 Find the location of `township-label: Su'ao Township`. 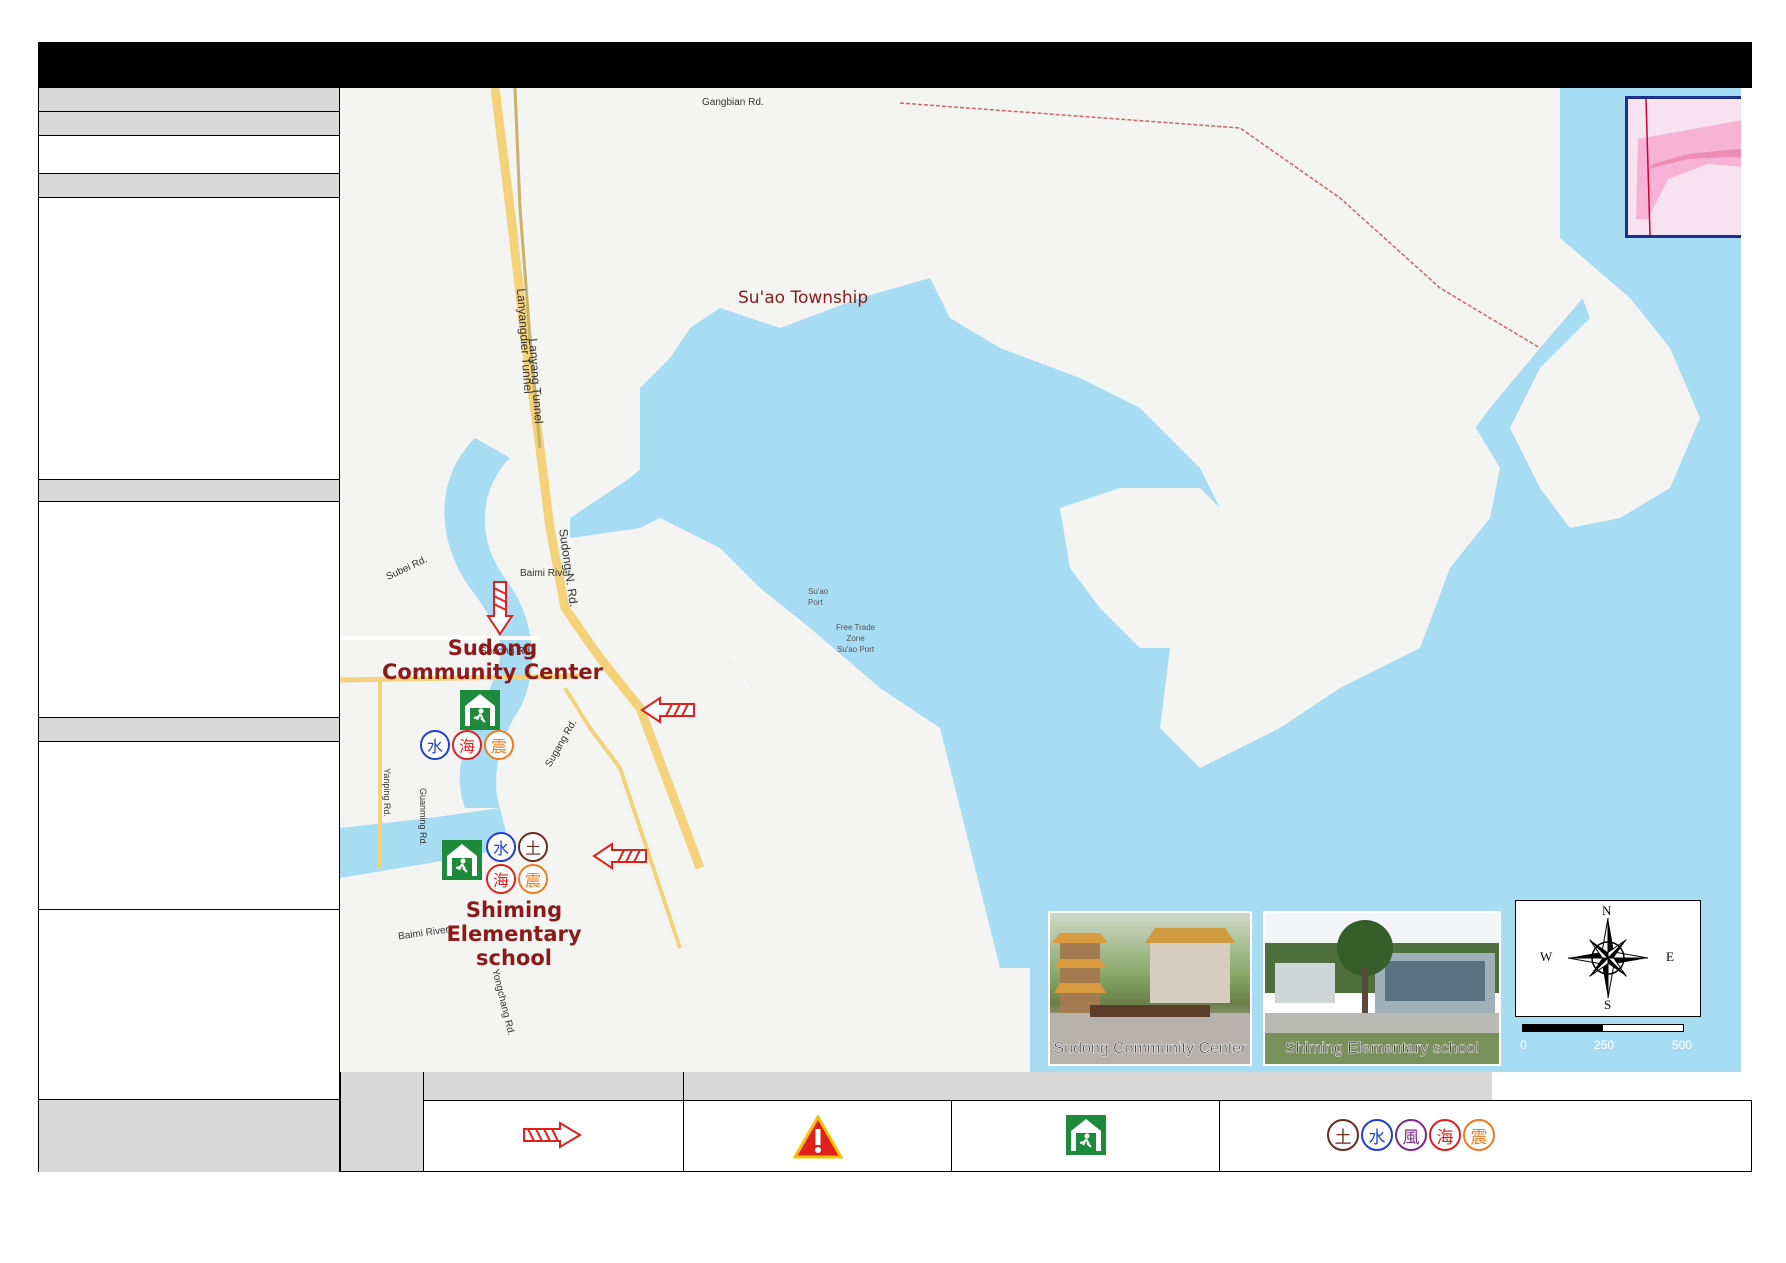

township-label: Su'ao Township is located at coordinates (803, 298).